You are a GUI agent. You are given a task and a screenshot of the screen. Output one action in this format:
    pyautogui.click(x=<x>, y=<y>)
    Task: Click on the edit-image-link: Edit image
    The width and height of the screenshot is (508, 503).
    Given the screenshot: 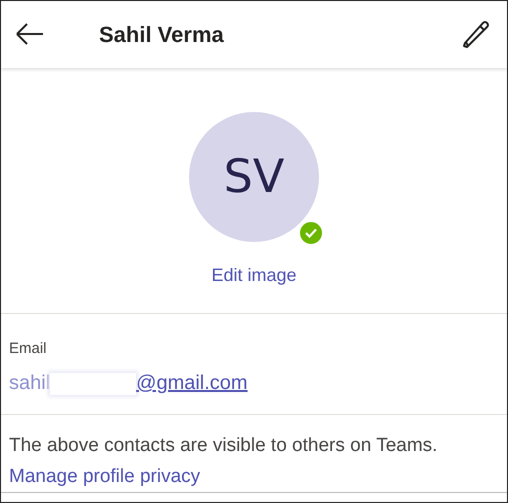 What is the action you would take?
    pyautogui.click(x=254, y=275)
    